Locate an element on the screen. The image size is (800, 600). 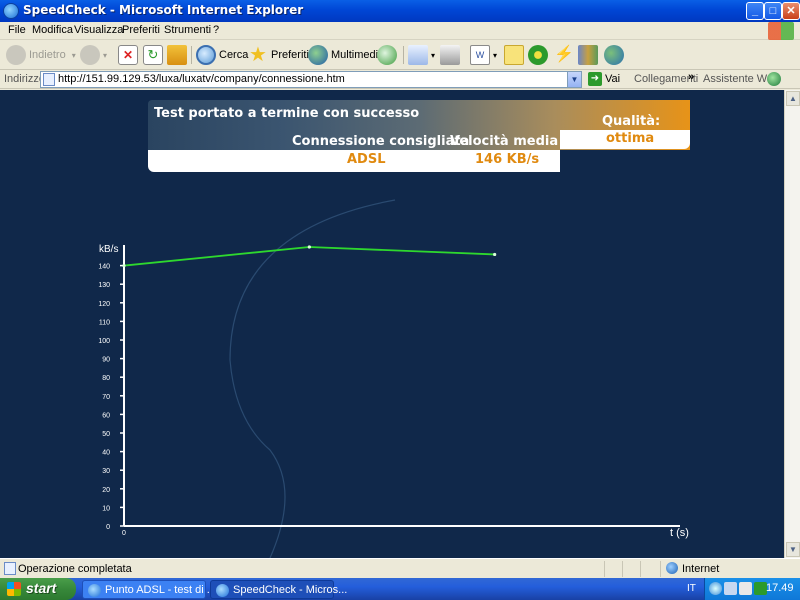
y-tick-label: 130 is located at coordinates (104, 285).